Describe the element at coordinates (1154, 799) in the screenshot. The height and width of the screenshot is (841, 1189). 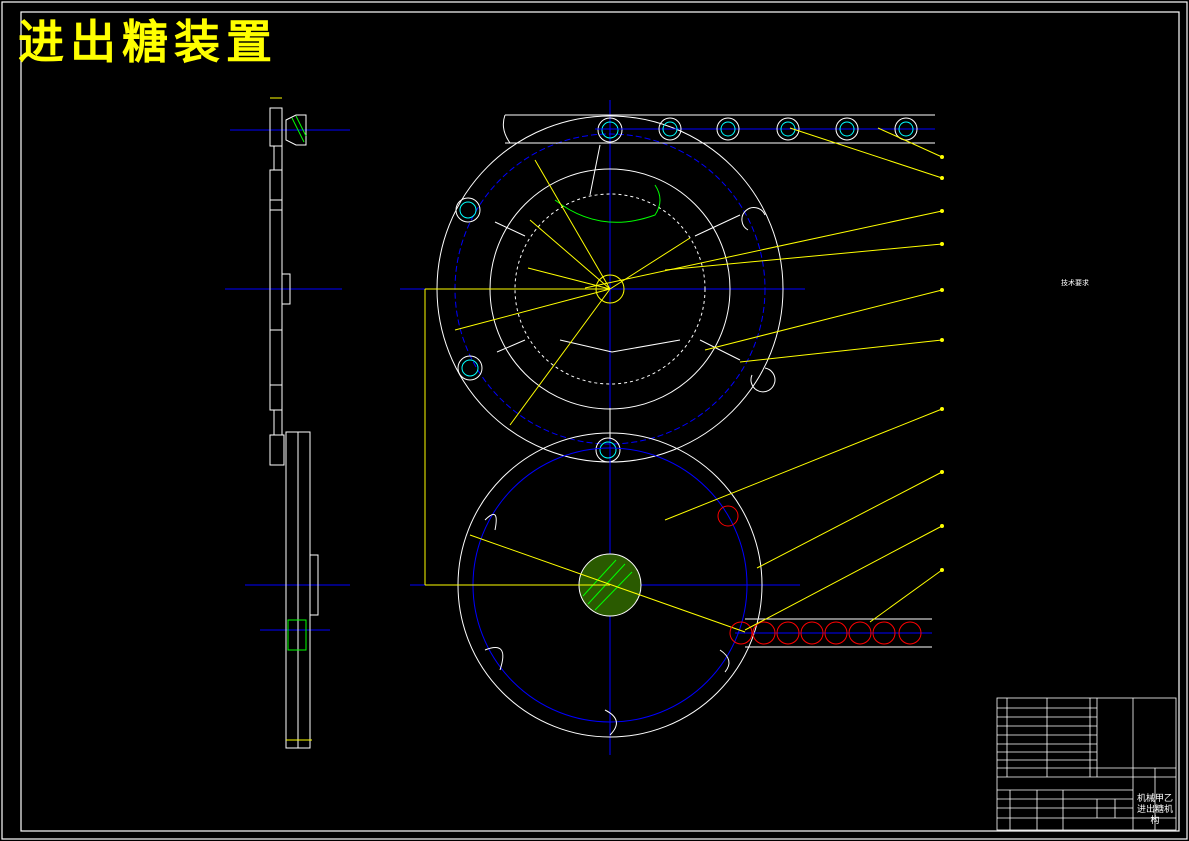
I see `title-block-designation-line1: 机械甲乙` at that location.